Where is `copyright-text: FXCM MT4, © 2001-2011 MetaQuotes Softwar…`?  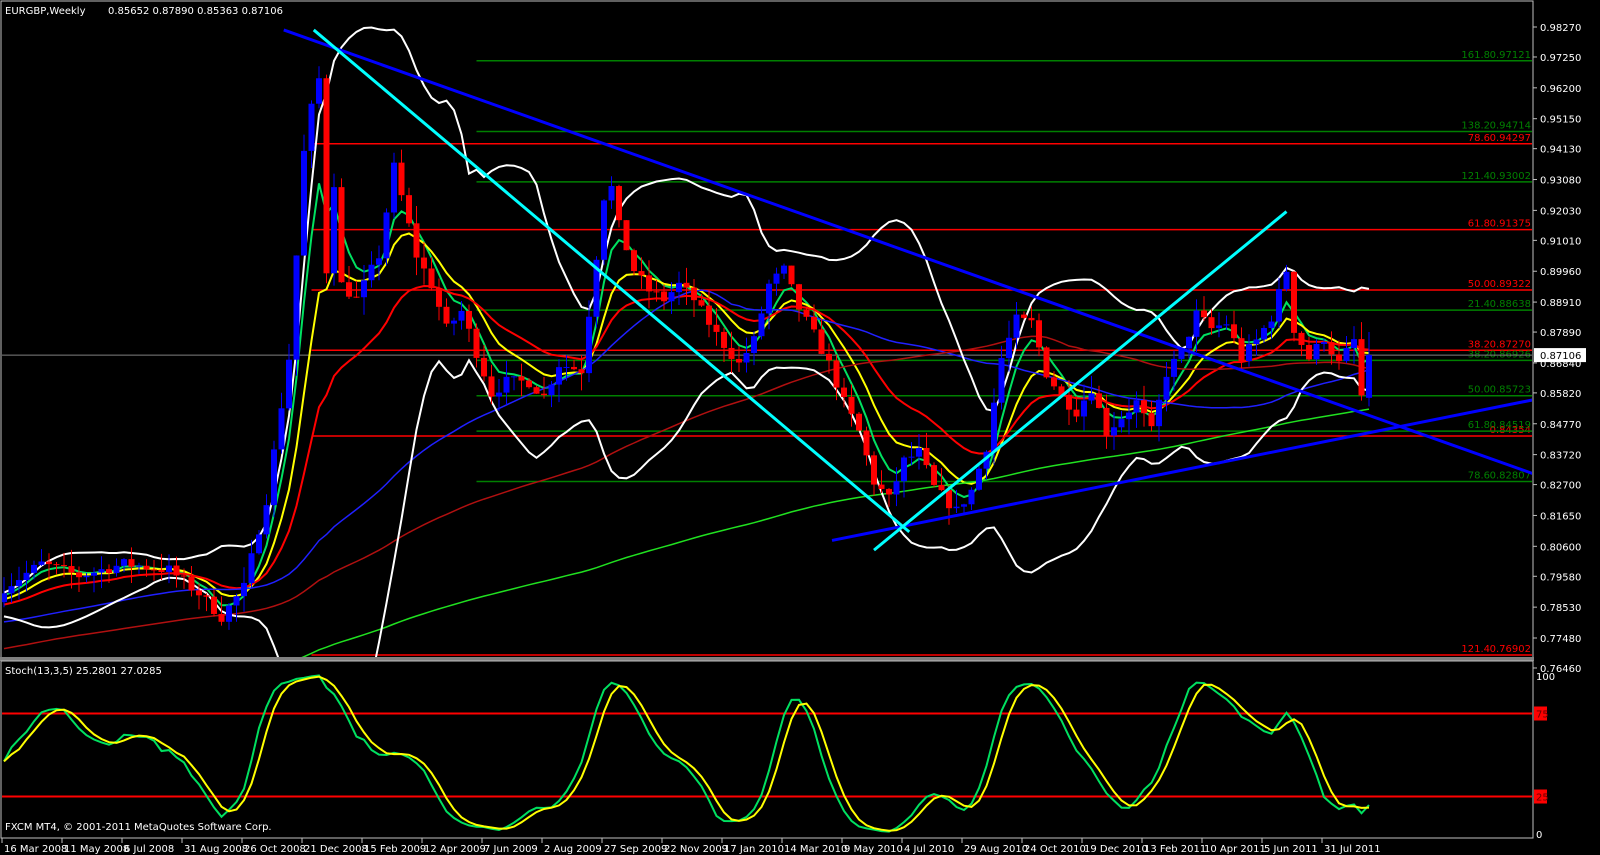 copyright-text: FXCM MT4, © 2001-2011 MetaQuotes Softwar… is located at coordinates (138, 827).